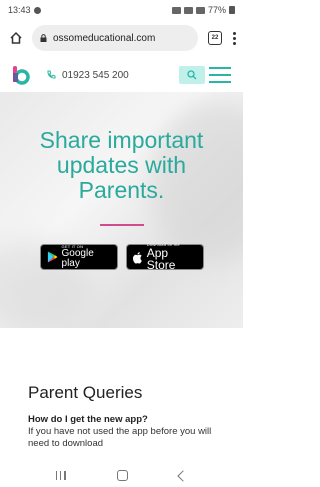  I want to click on phone-icon, so click(51, 74).